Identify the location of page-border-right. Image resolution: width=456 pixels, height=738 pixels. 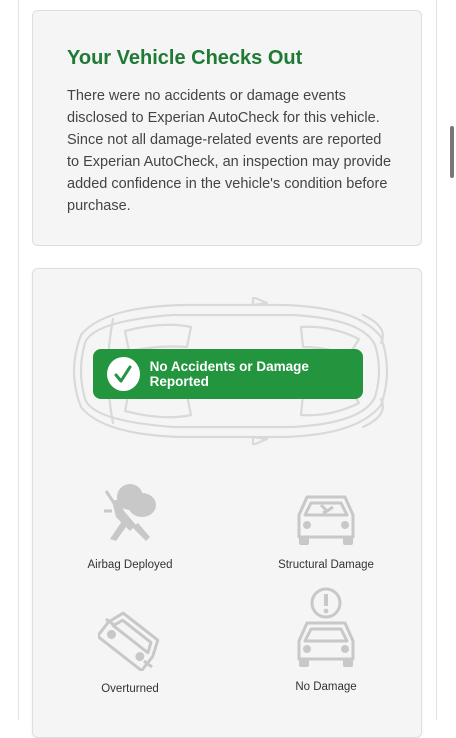
(436, 360).